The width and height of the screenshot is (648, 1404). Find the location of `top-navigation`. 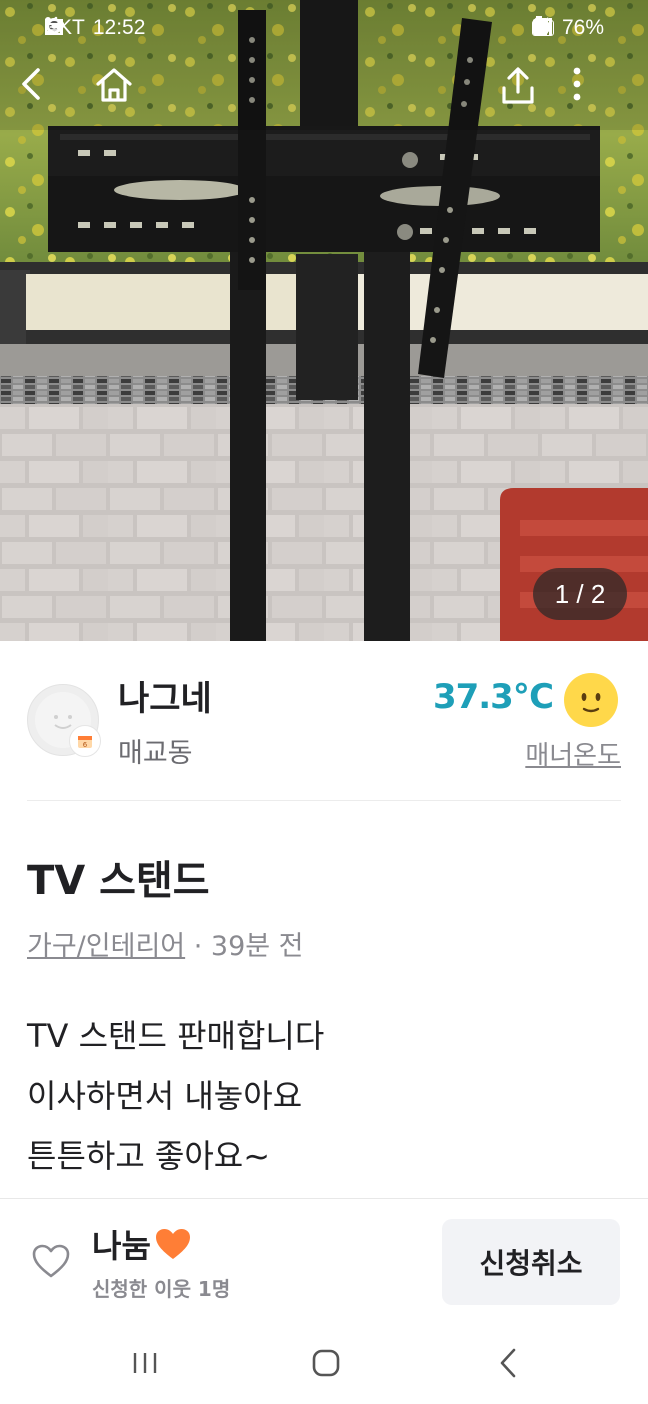

top-navigation is located at coordinates (324, 94).